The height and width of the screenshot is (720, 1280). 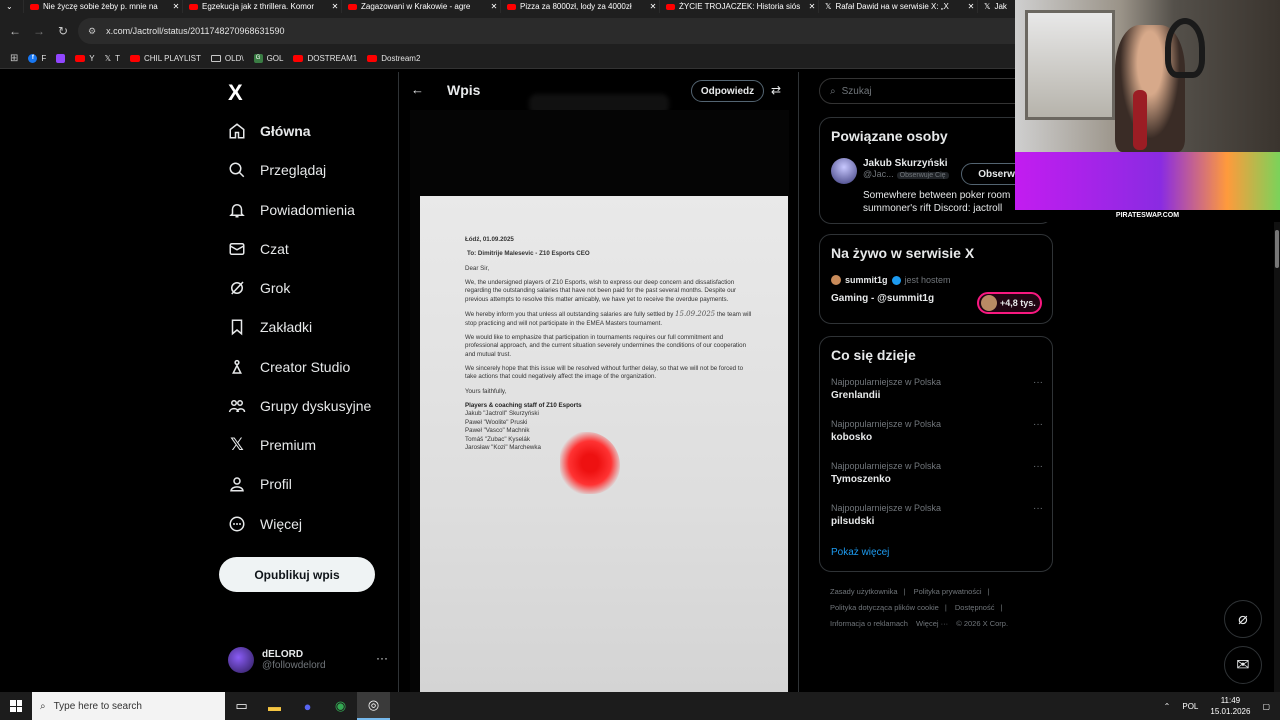 I want to click on discord-icon: ●, so click(x=307, y=706).